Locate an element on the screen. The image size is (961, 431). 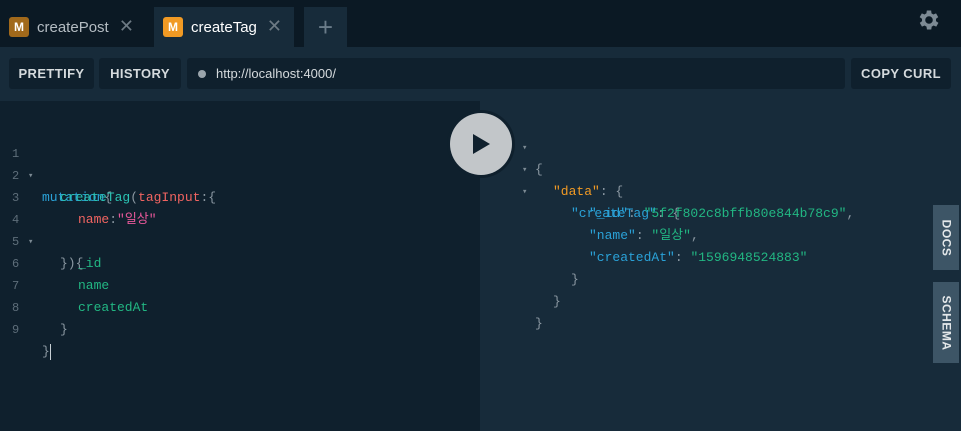
code-line: 2 createTag(tagInput:{ is located at coordinates (240, 174).